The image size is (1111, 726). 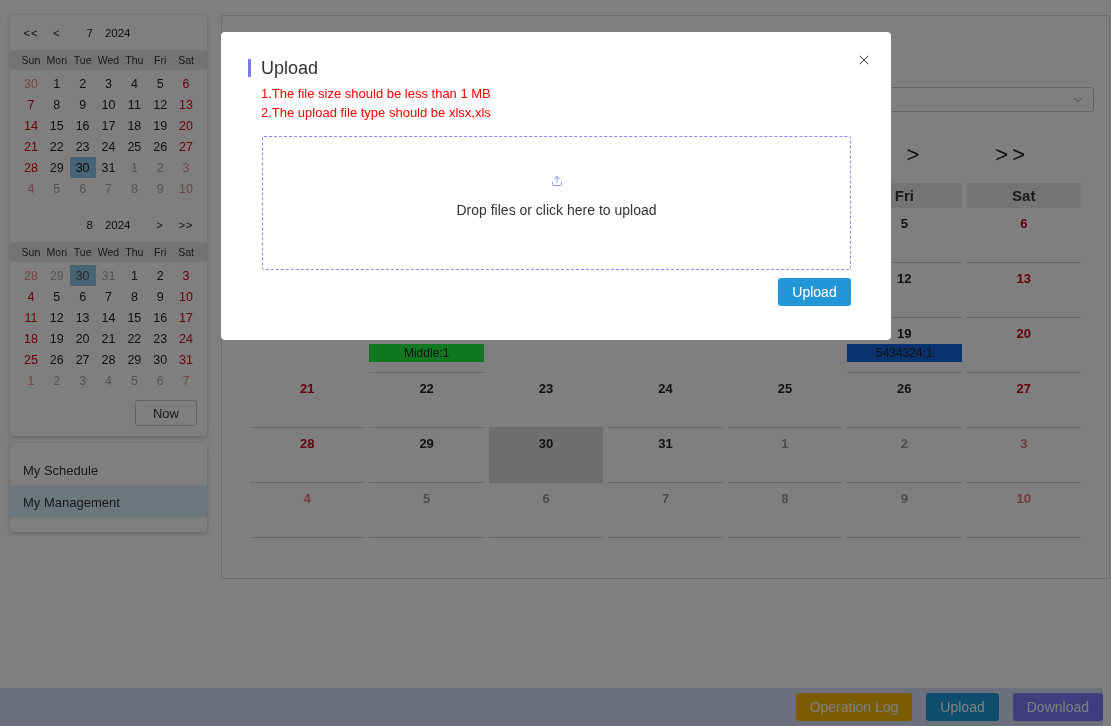 What do you see at coordinates (962, 707) in the screenshot?
I see `action-button: Upload` at bounding box center [962, 707].